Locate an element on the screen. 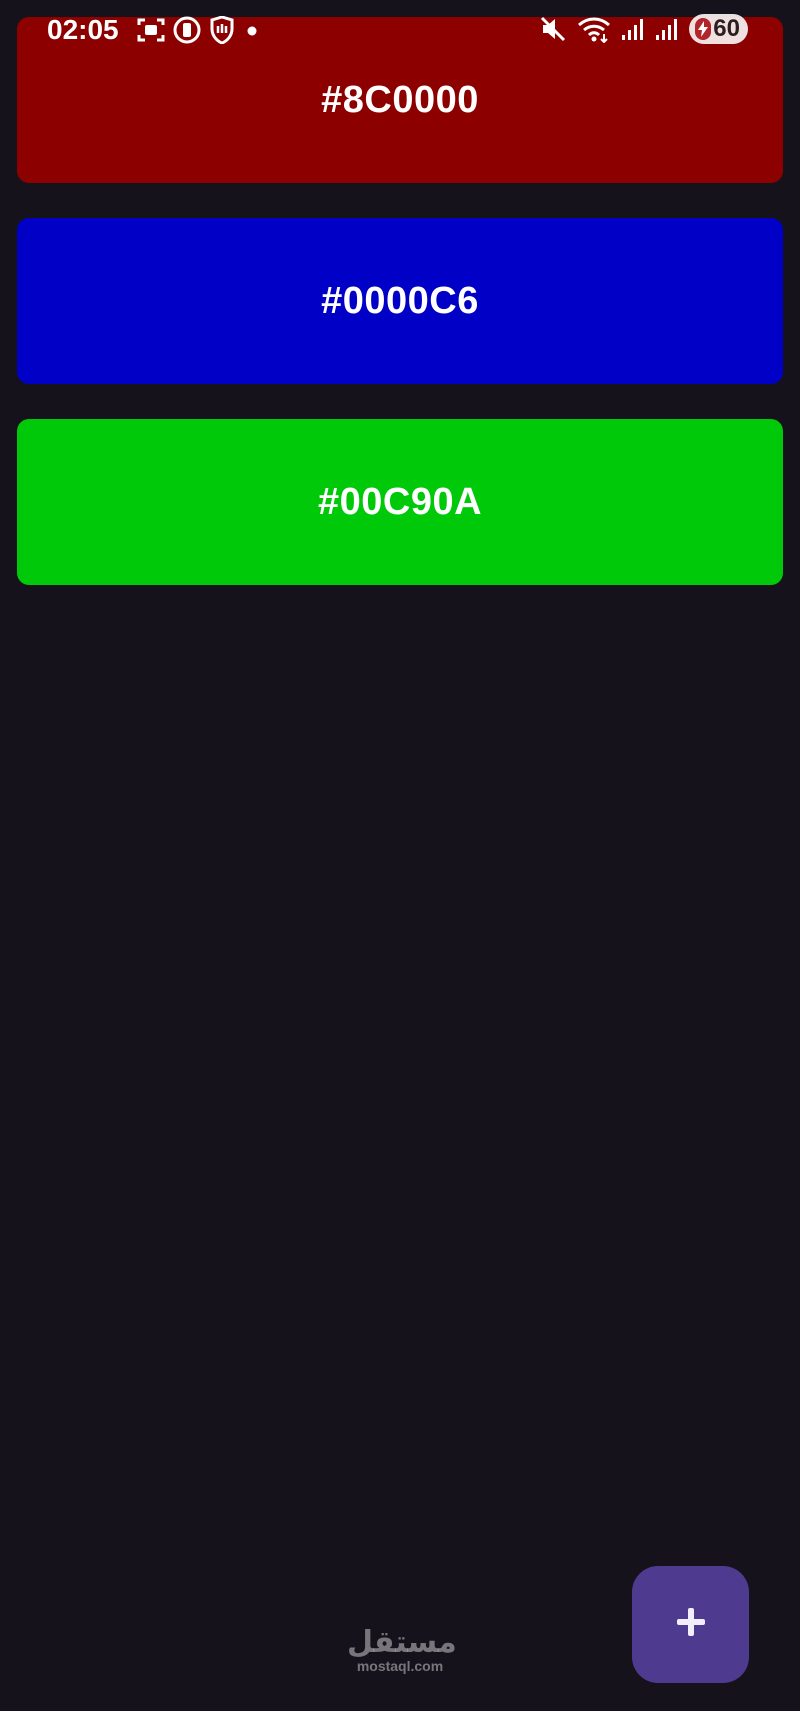  color-hex-label: #00C90A is located at coordinates (400, 501).